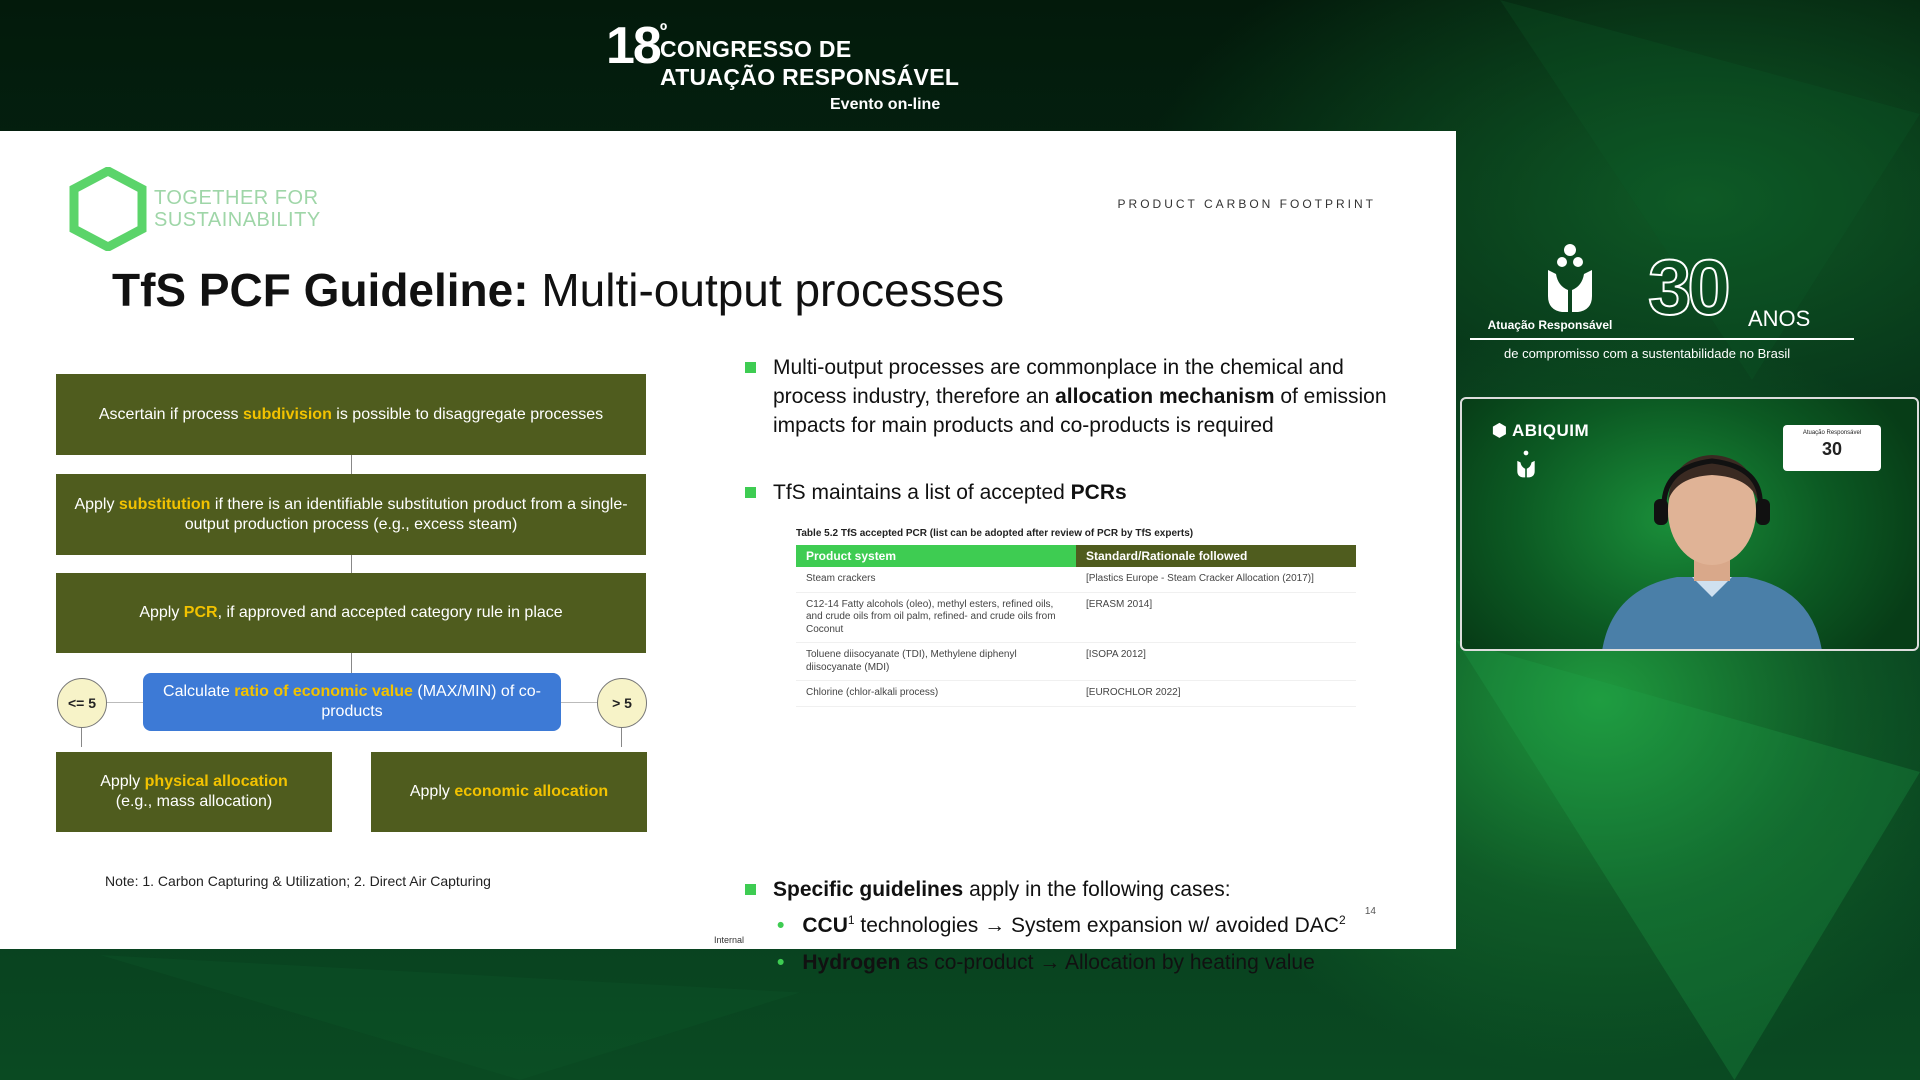 The height and width of the screenshot is (1080, 1920). What do you see at coordinates (1216, 556) in the screenshot?
I see `table-header-standard: Standard/Rationale followed` at bounding box center [1216, 556].